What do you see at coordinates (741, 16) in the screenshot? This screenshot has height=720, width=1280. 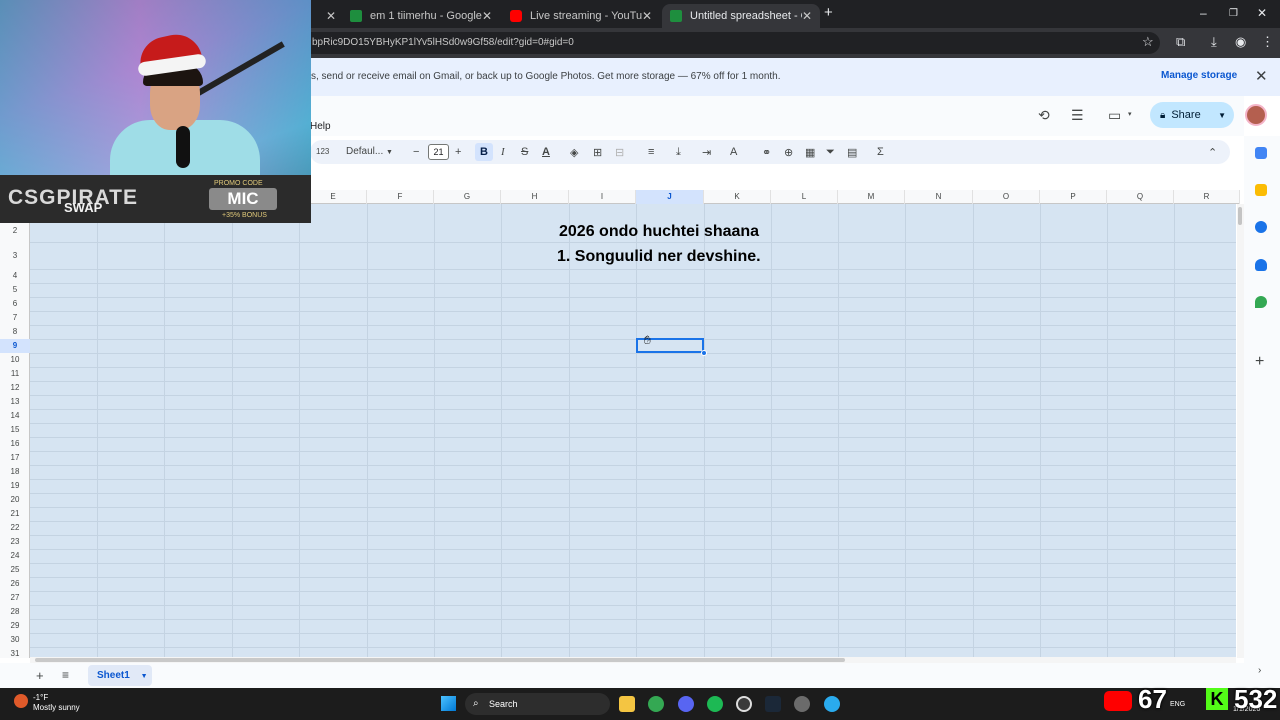 I see `tab-untitled-spreadsheet: Untitled spreadsheet - Google ✕` at bounding box center [741, 16].